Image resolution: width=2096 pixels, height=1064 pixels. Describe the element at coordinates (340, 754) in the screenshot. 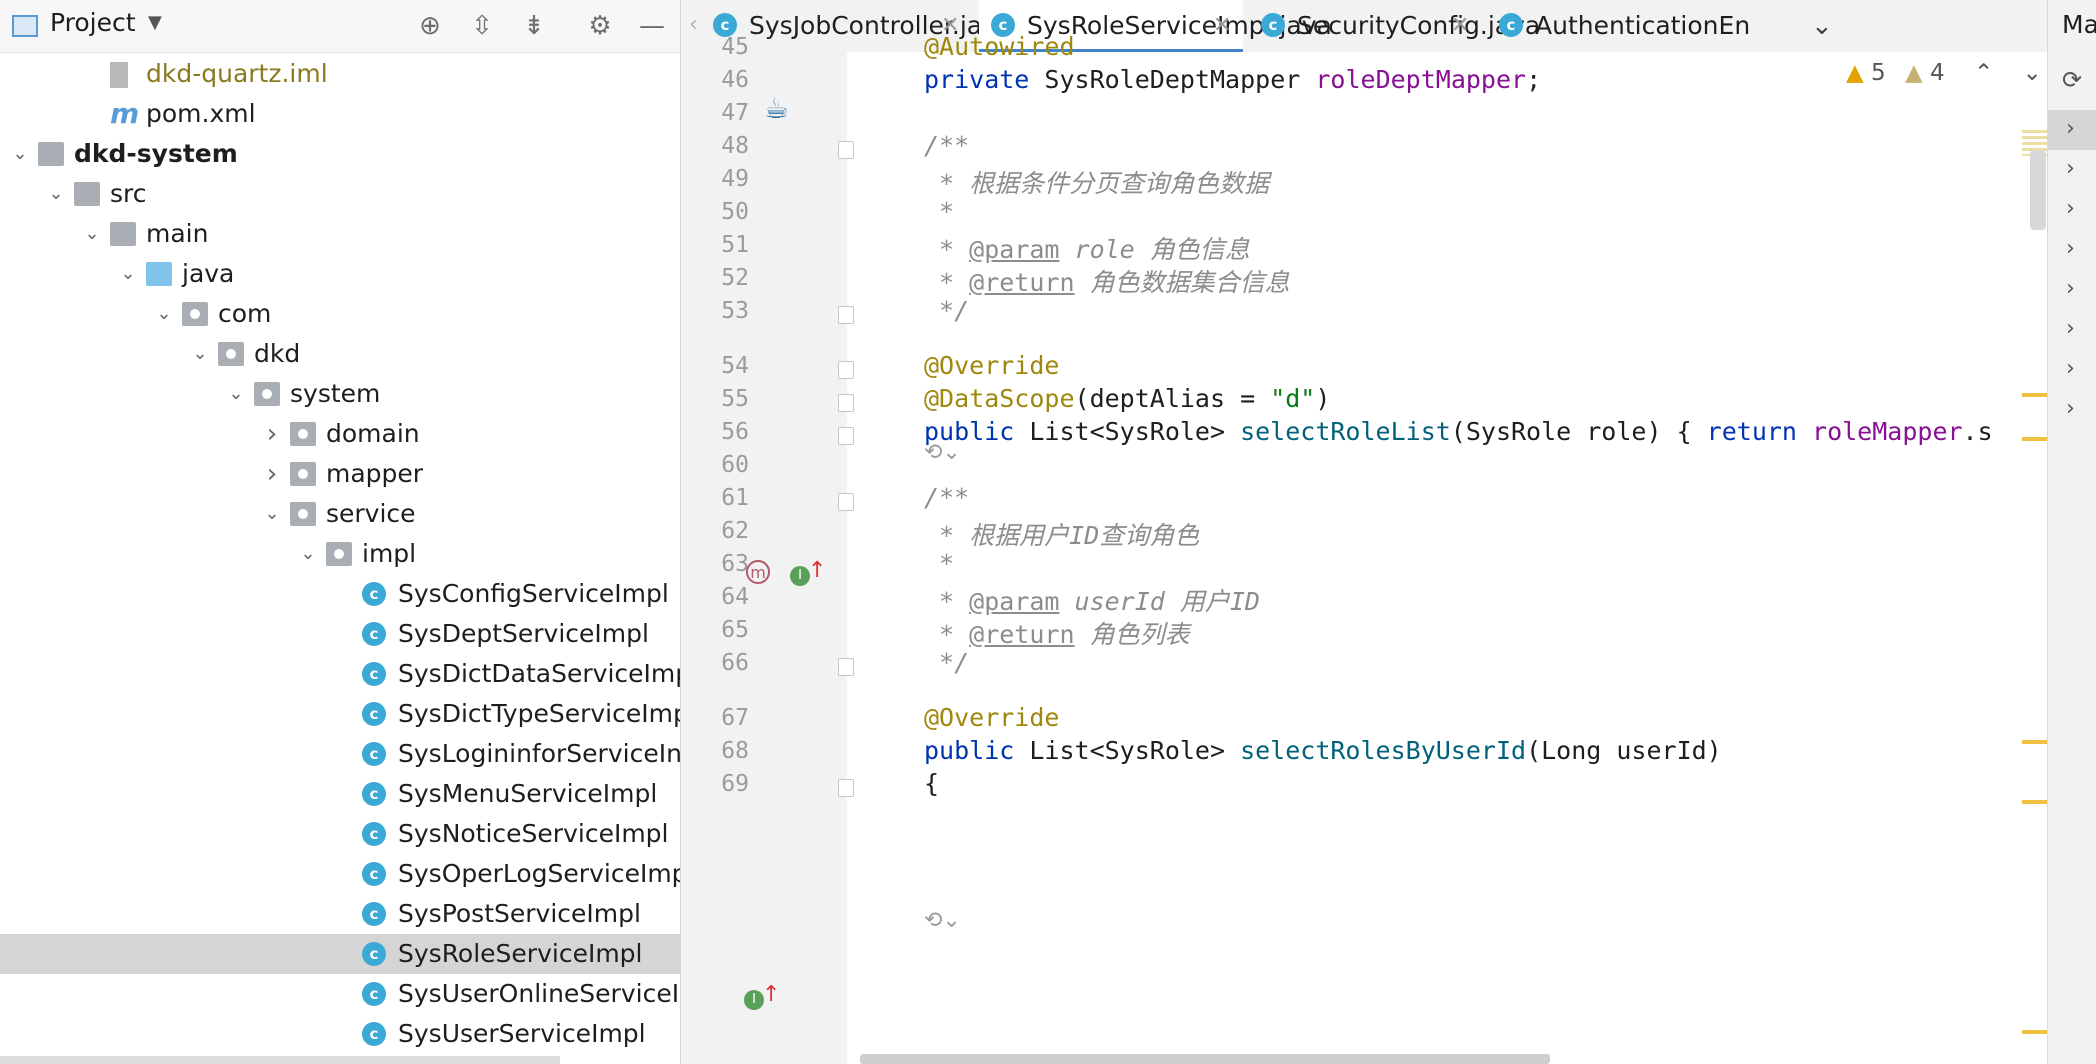

I see `tree-node: c SysLogininforServiceIn` at that location.